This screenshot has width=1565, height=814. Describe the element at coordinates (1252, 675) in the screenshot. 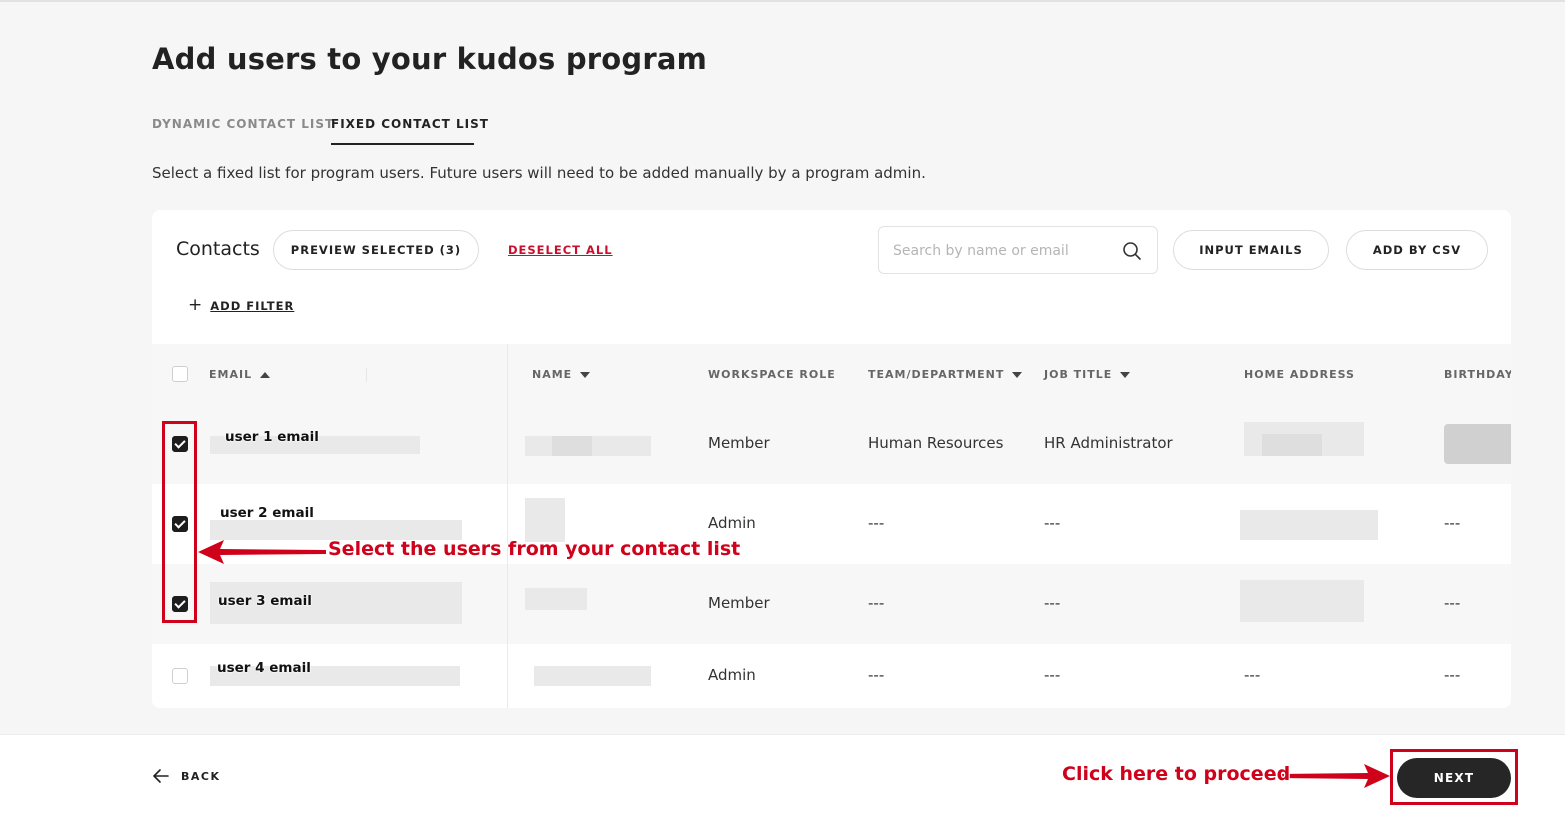

I see `home-address: ---` at that location.